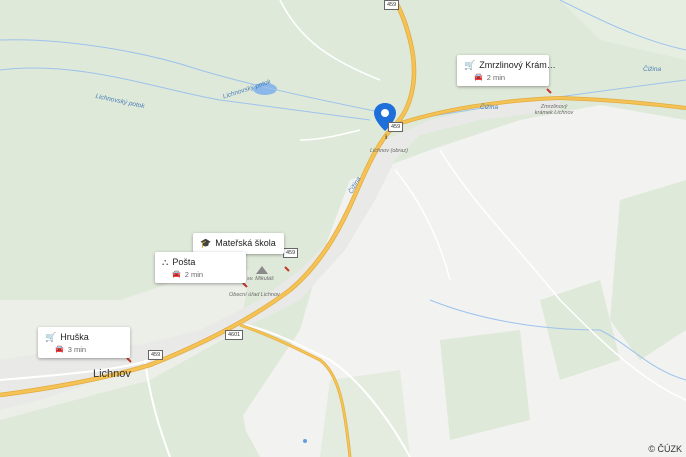 The width and height of the screenshot is (686, 457). I want to click on place-label: Zmrzlinový krámek Lichnov, so click(554, 110).